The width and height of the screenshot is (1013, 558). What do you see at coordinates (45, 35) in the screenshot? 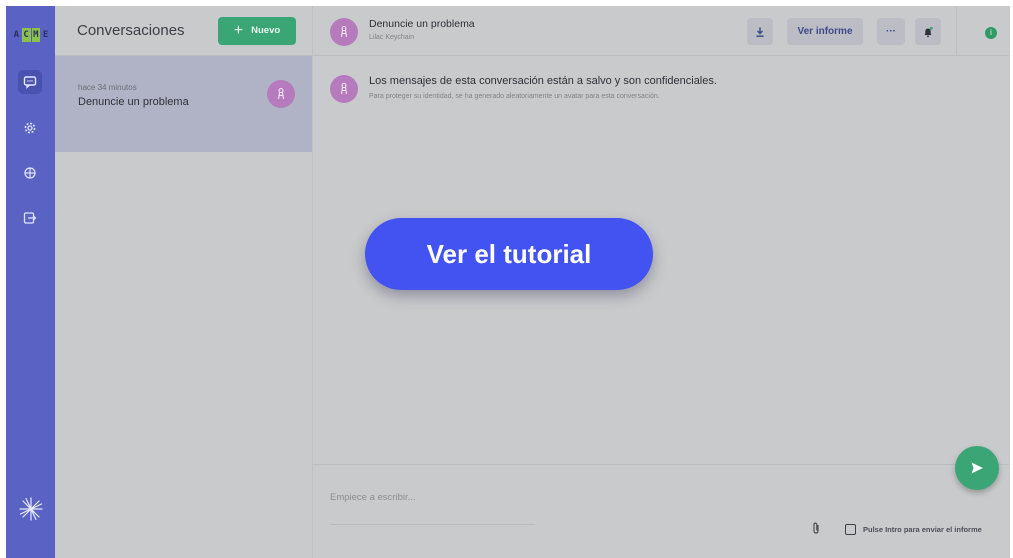
I see `logo-letter: E` at bounding box center [45, 35].